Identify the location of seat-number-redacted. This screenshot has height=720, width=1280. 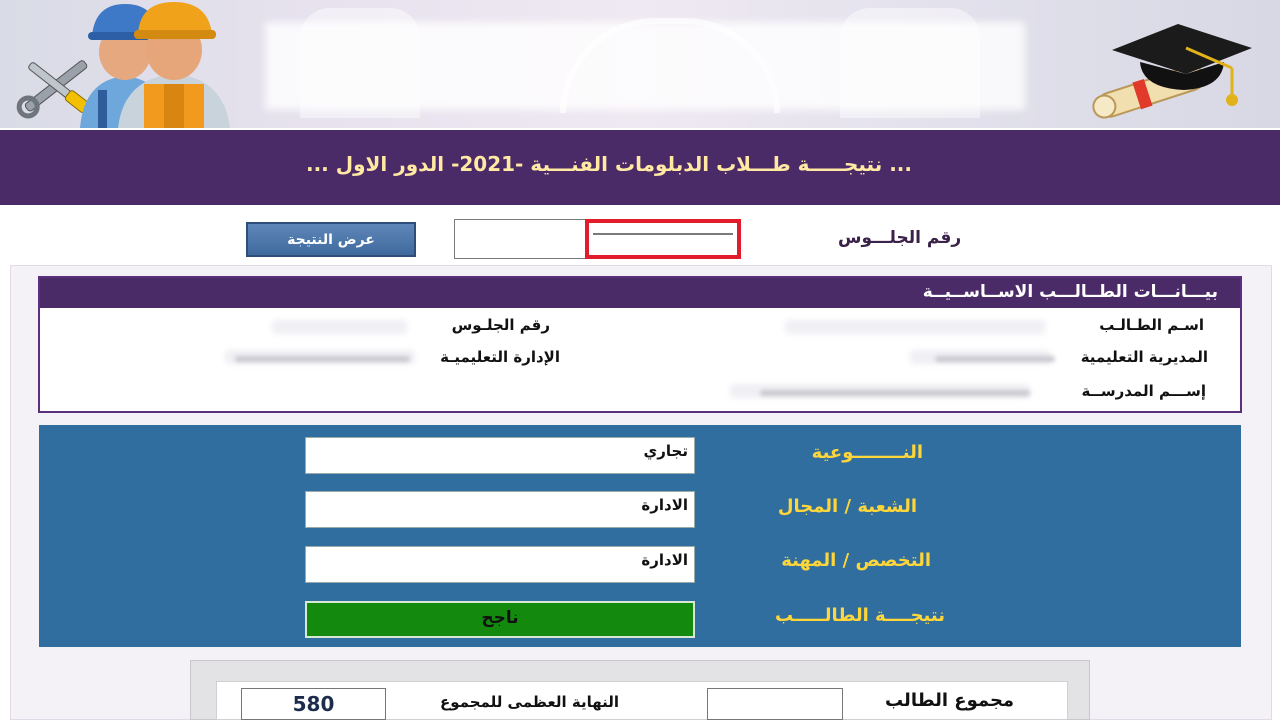
(663, 238).